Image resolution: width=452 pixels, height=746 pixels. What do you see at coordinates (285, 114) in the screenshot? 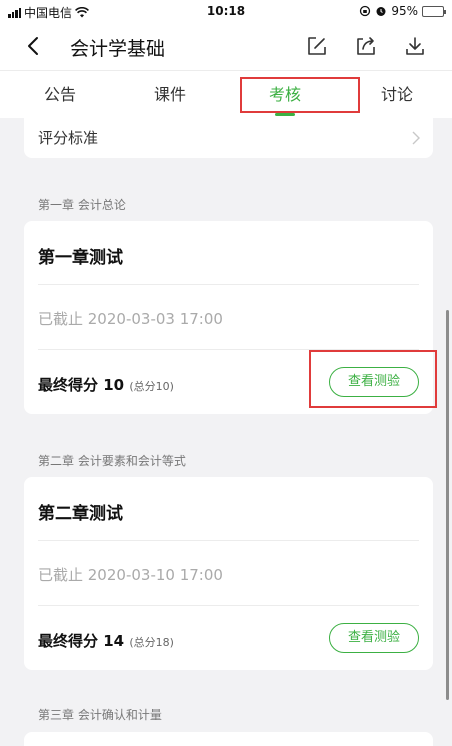
I see `active-tab-indicator` at bounding box center [285, 114].